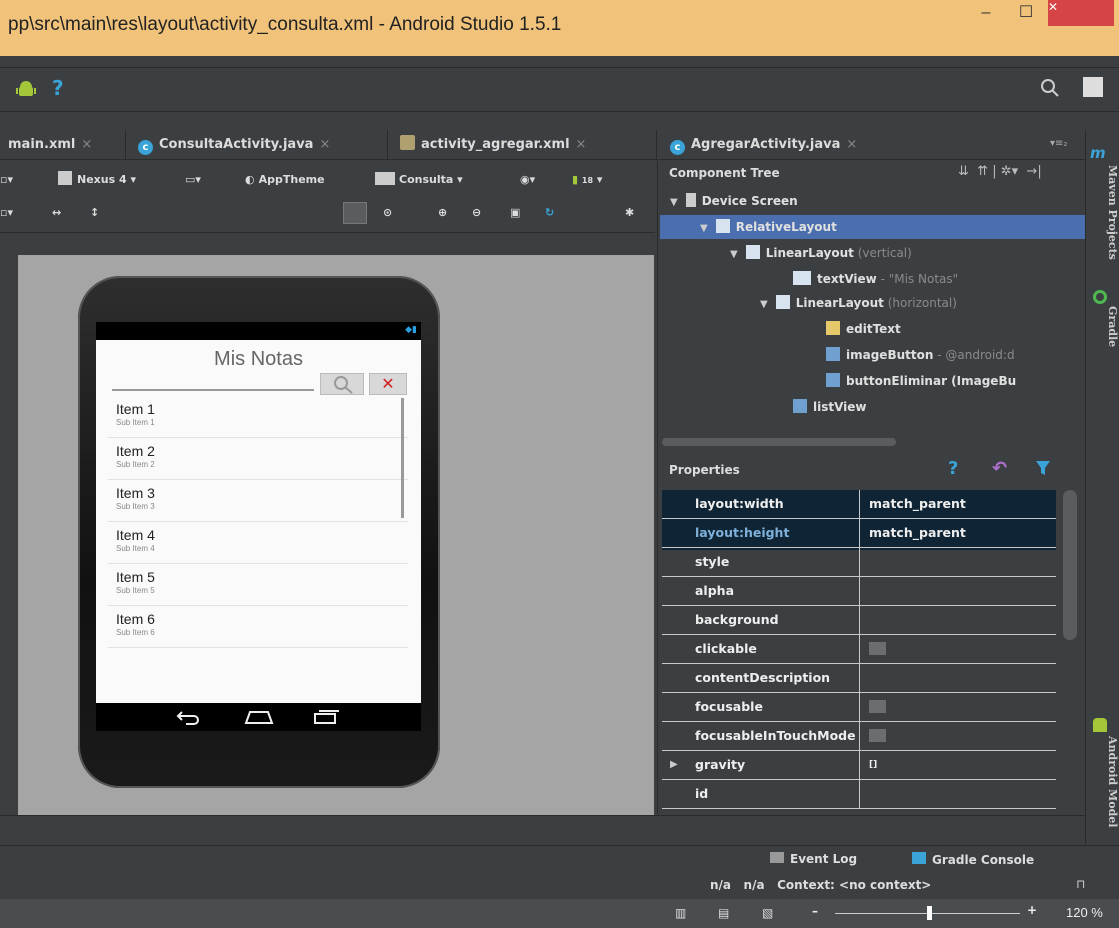  Describe the element at coordinates (1102, 225) in the screenshot. I see `maven-projects-tab: Maven Projects` at that location.